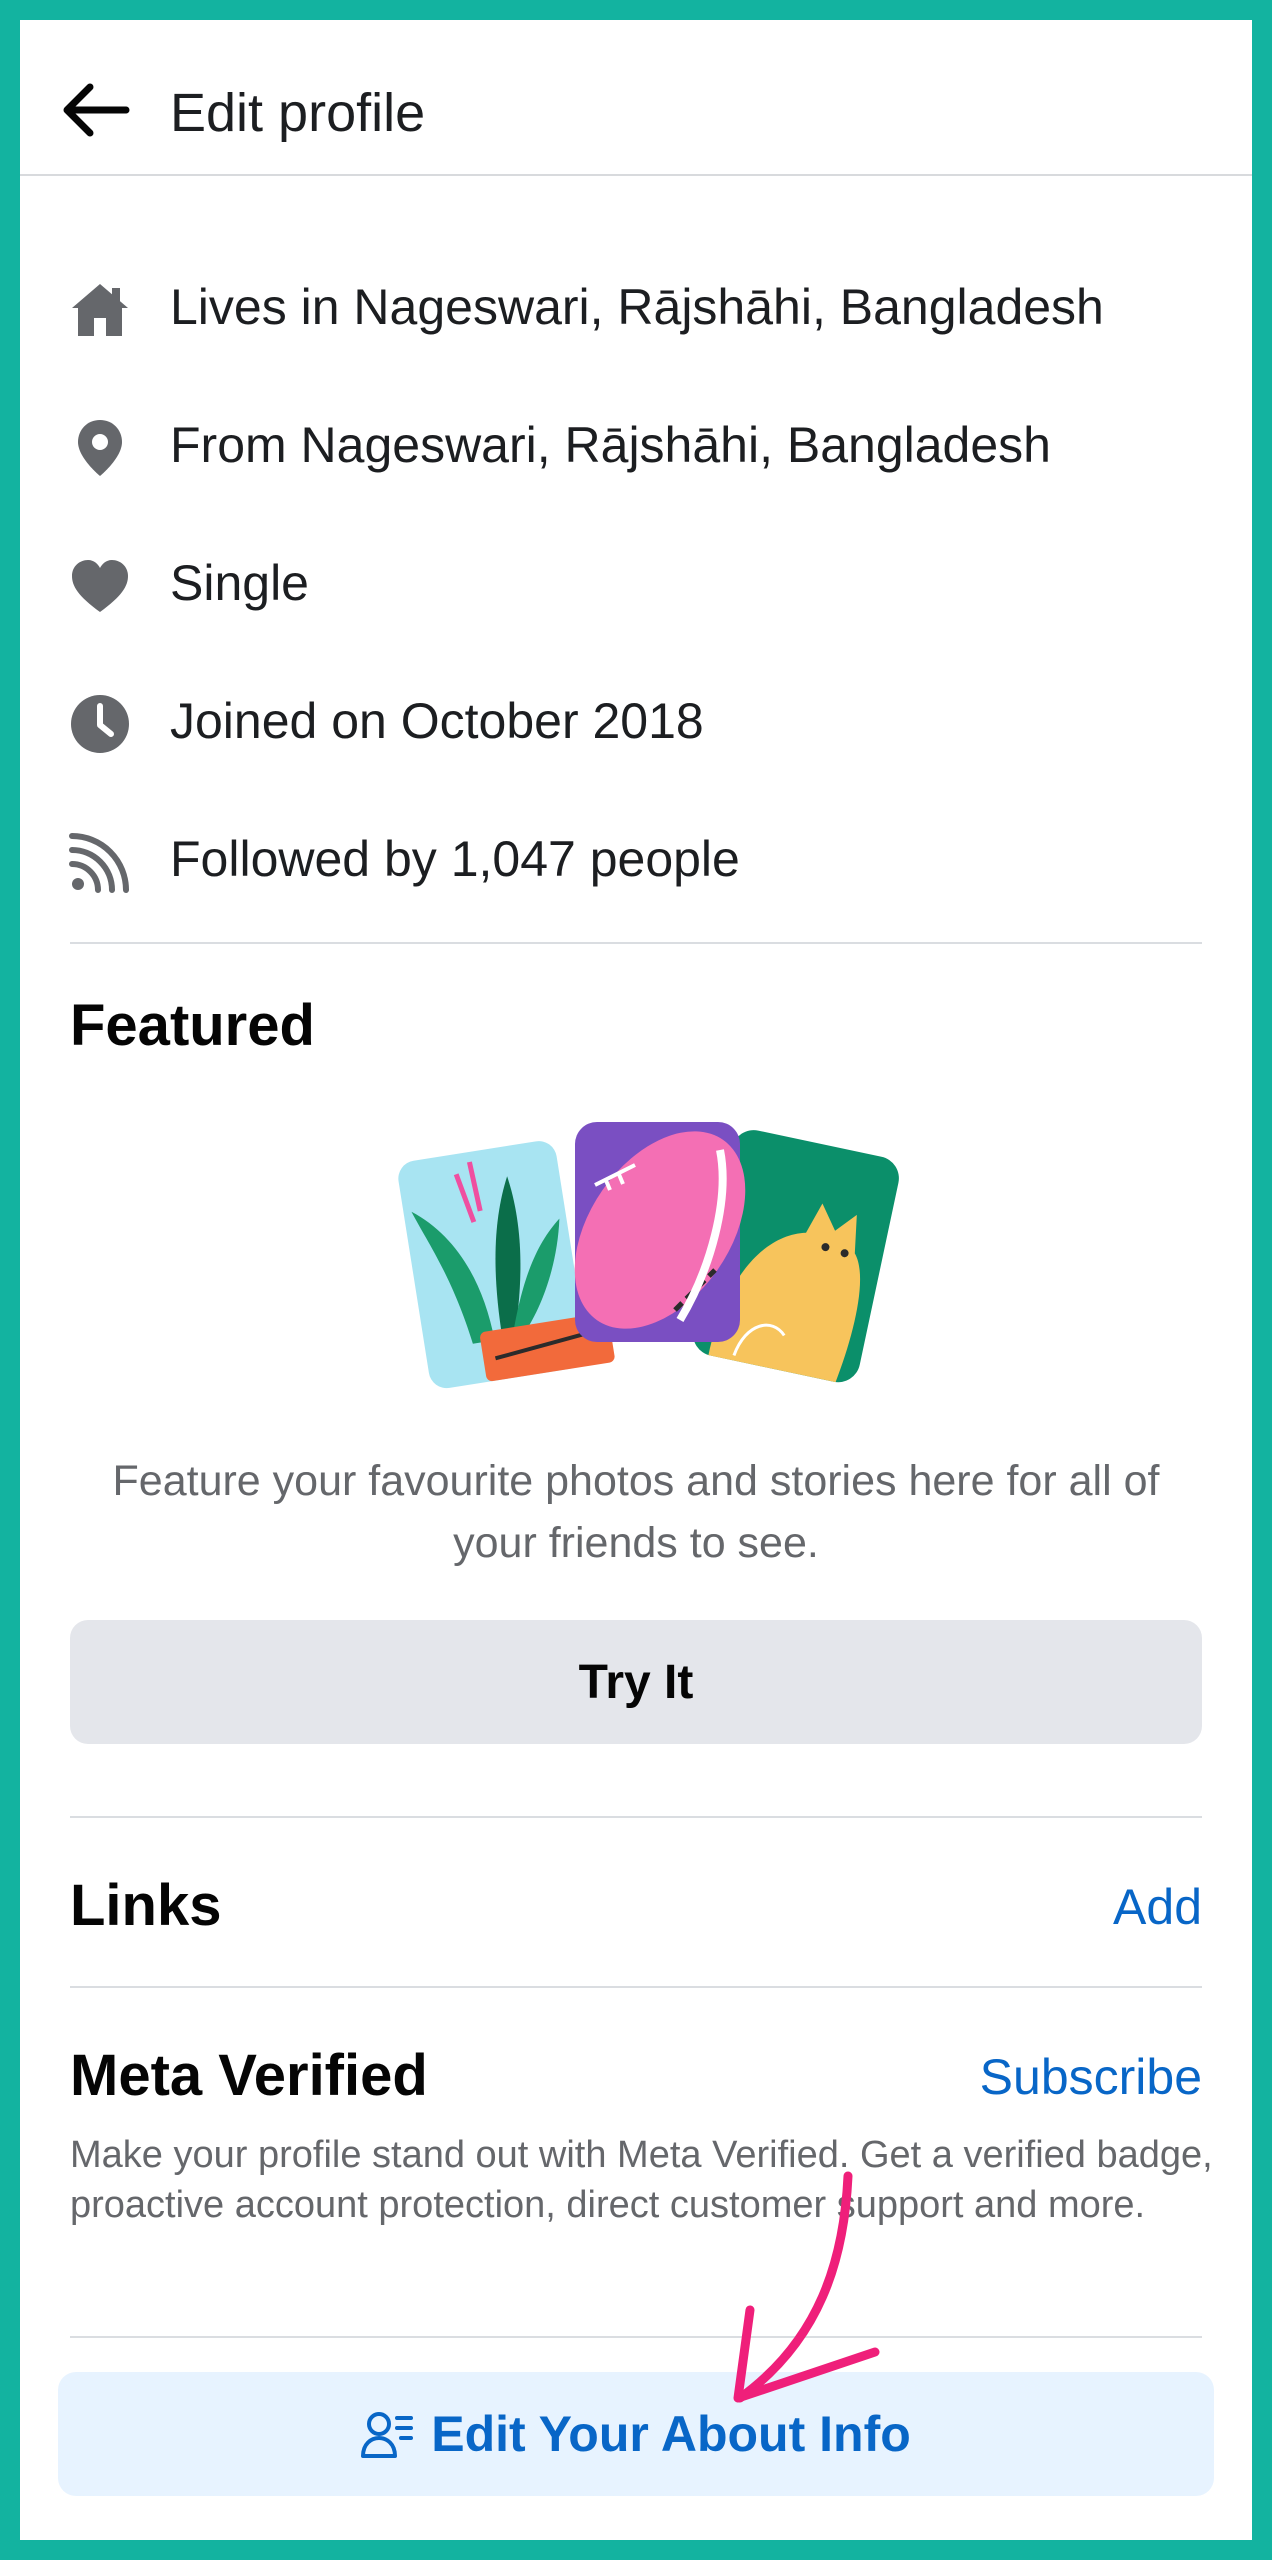 The width and height of the screenshot is (1272, 2560). I want to click on detail-text: Single, so click(239, 583).